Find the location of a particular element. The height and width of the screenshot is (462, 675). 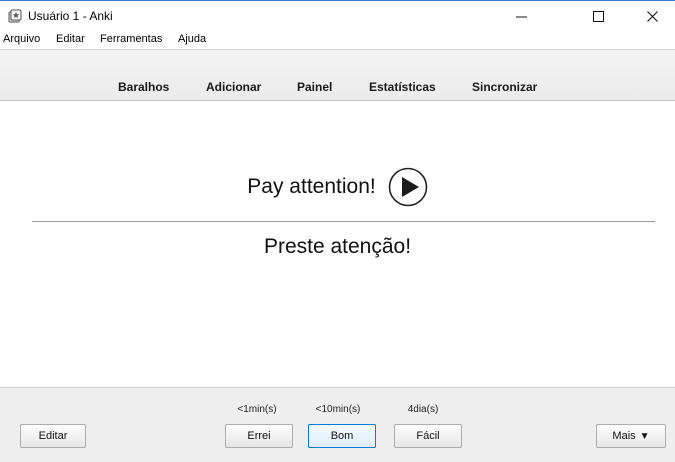

toolbar-stats-link: Estatísticas is located at coordinates (402, 87).